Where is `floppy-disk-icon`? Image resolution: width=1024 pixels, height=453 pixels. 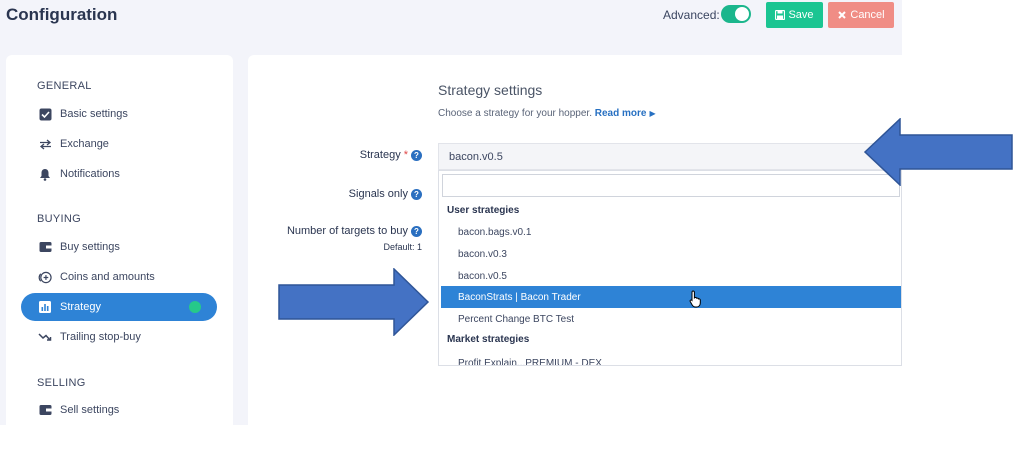 floppy-disk-icon is located at coordinates (780, 15).